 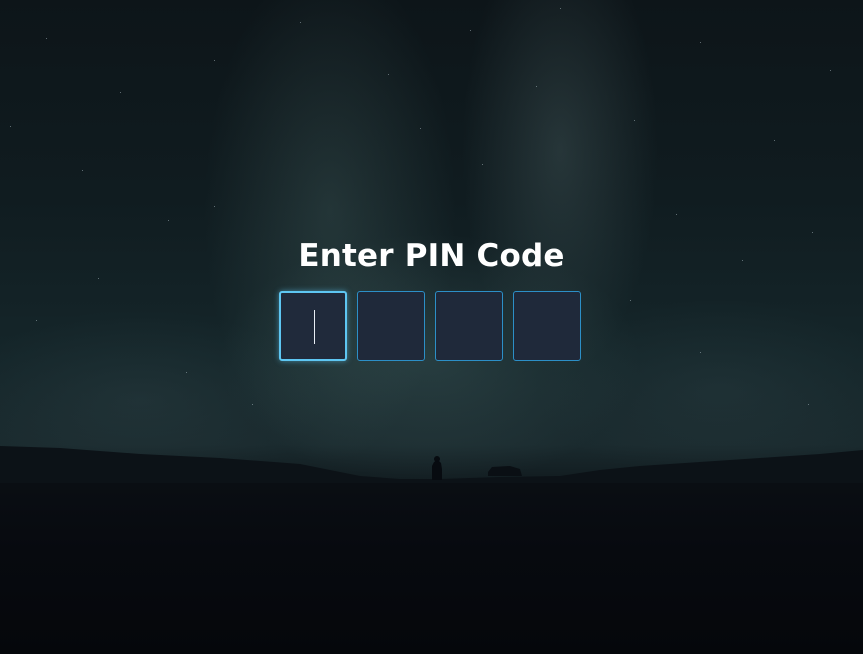 I want to click on text-caret, so click(x=314, y=327).